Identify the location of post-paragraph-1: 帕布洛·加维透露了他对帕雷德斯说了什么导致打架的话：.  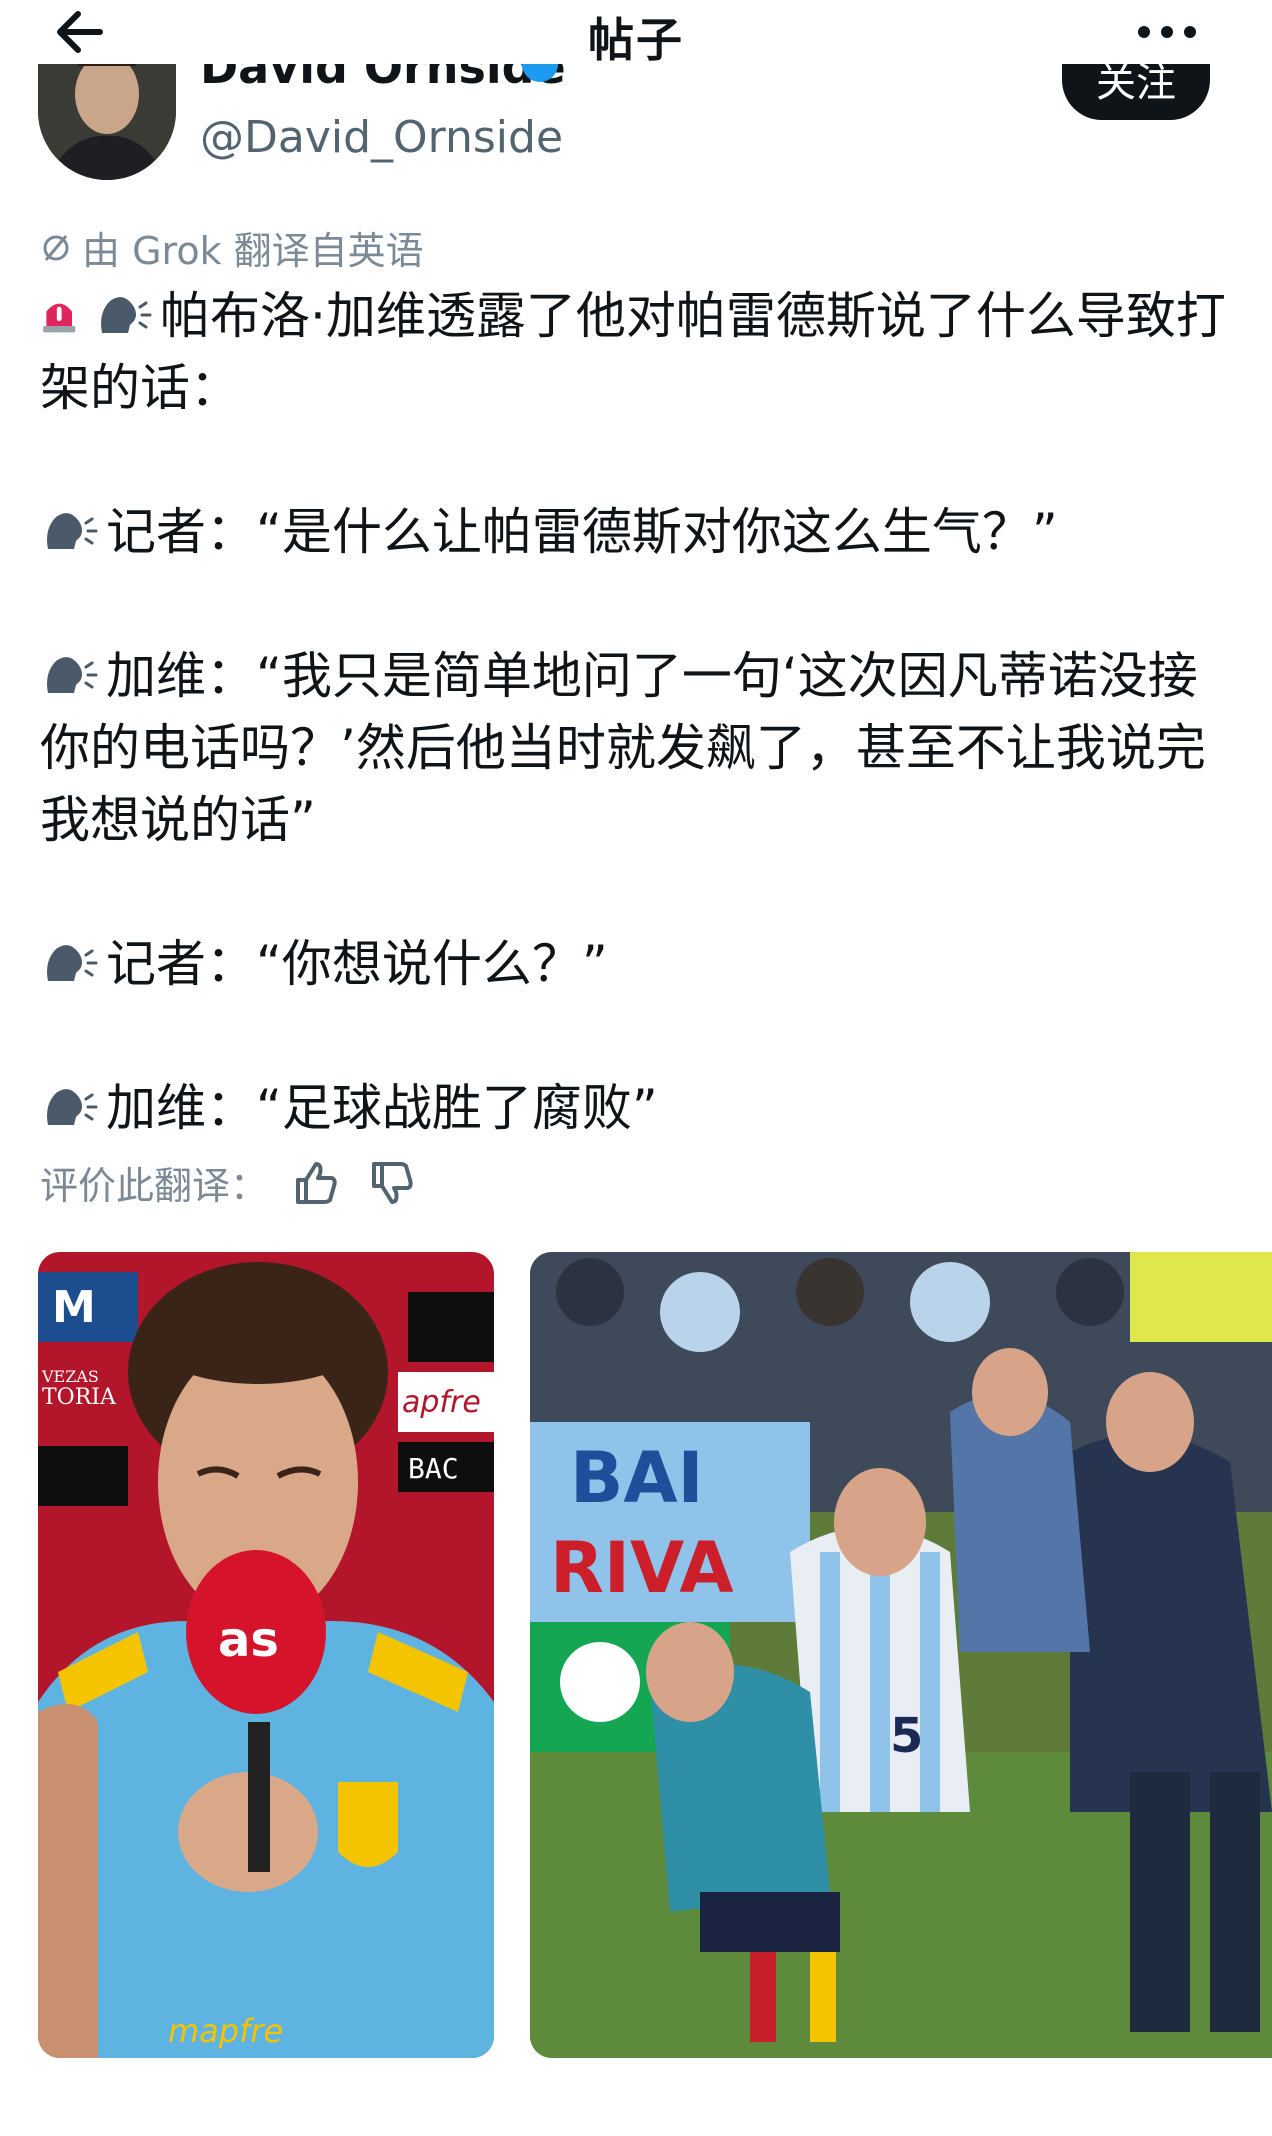
(640, 352).